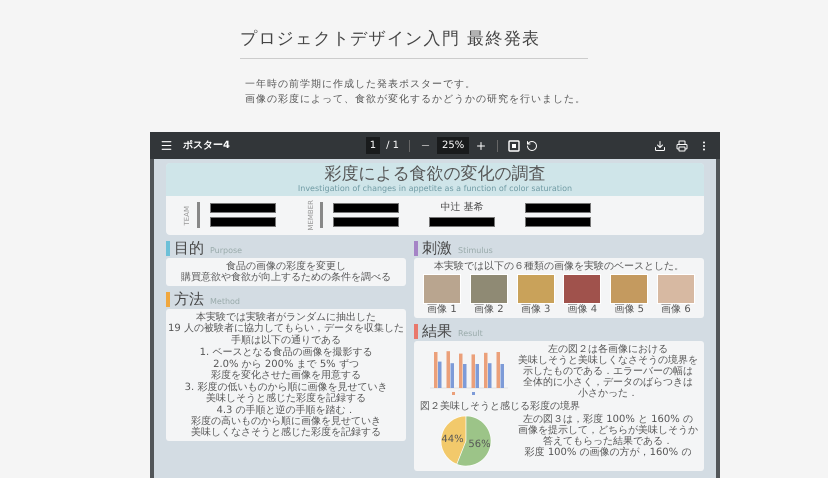 This screenshot has width=828, height=478. What do you see at coordinates (608, 452) in the screenshot?
I see `card-text-line: 彩度 100% の画像の方が，160% の` at bounding box center [608, 452].